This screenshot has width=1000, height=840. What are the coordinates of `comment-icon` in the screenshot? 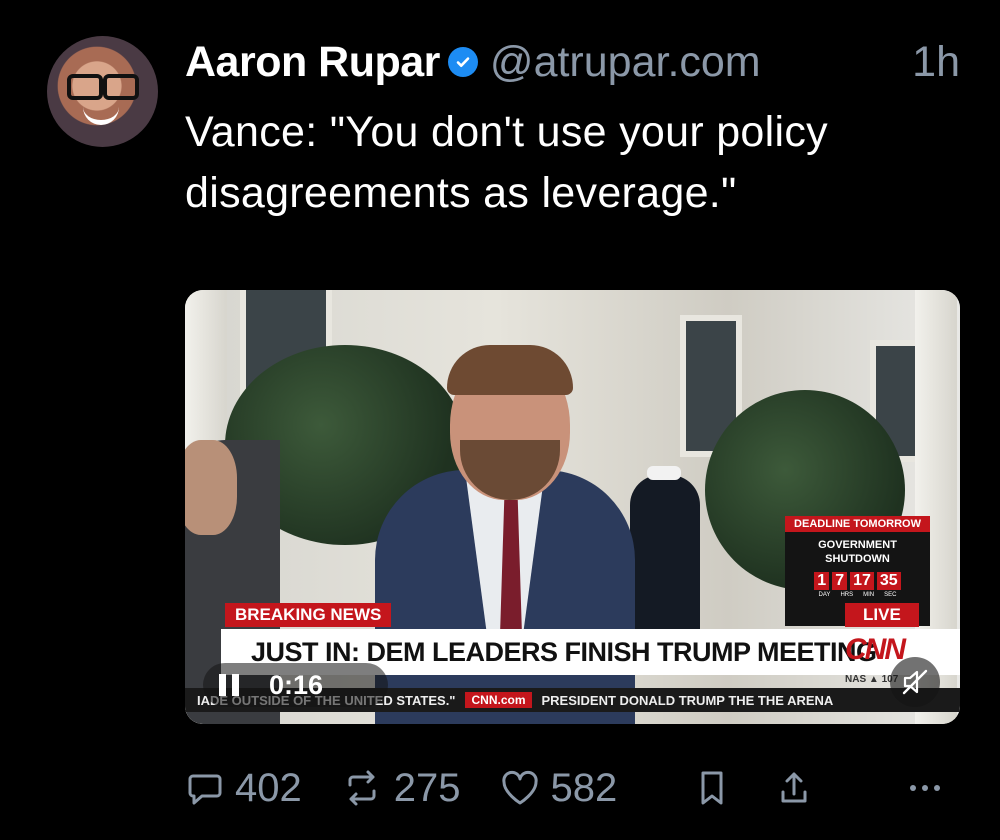 It's located at (205, 789).